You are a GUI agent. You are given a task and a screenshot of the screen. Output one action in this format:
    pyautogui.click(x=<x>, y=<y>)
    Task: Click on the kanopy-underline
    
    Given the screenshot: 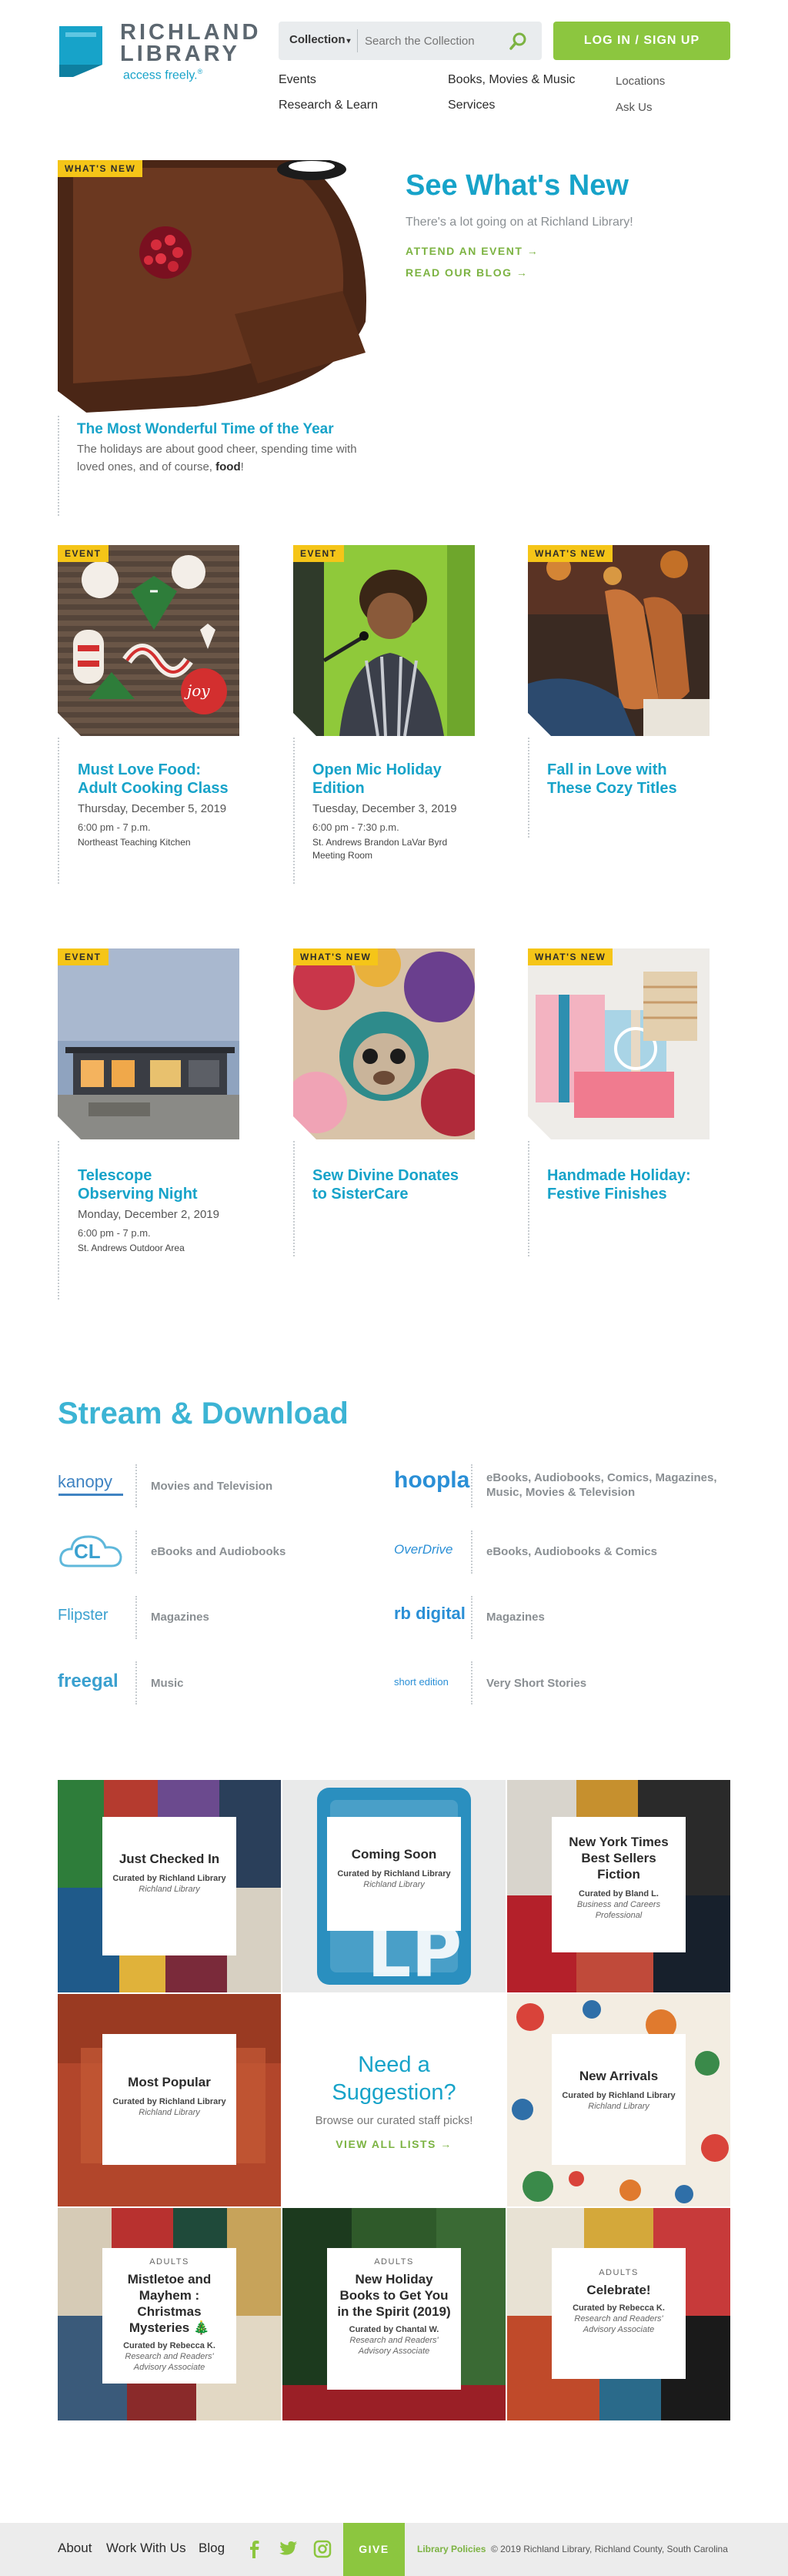 What is the action you would take?
    pyautogui.click(x=90, y=1495)
    